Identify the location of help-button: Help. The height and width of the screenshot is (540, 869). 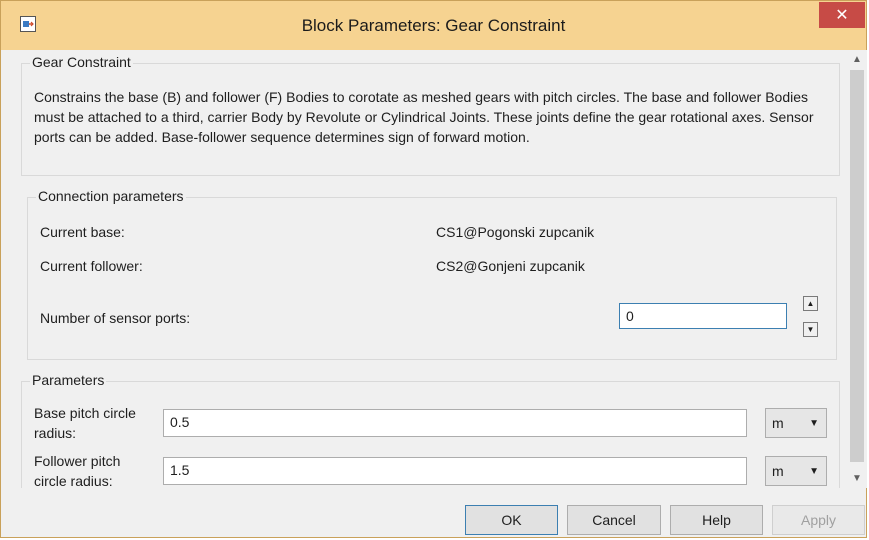
(716, 520).